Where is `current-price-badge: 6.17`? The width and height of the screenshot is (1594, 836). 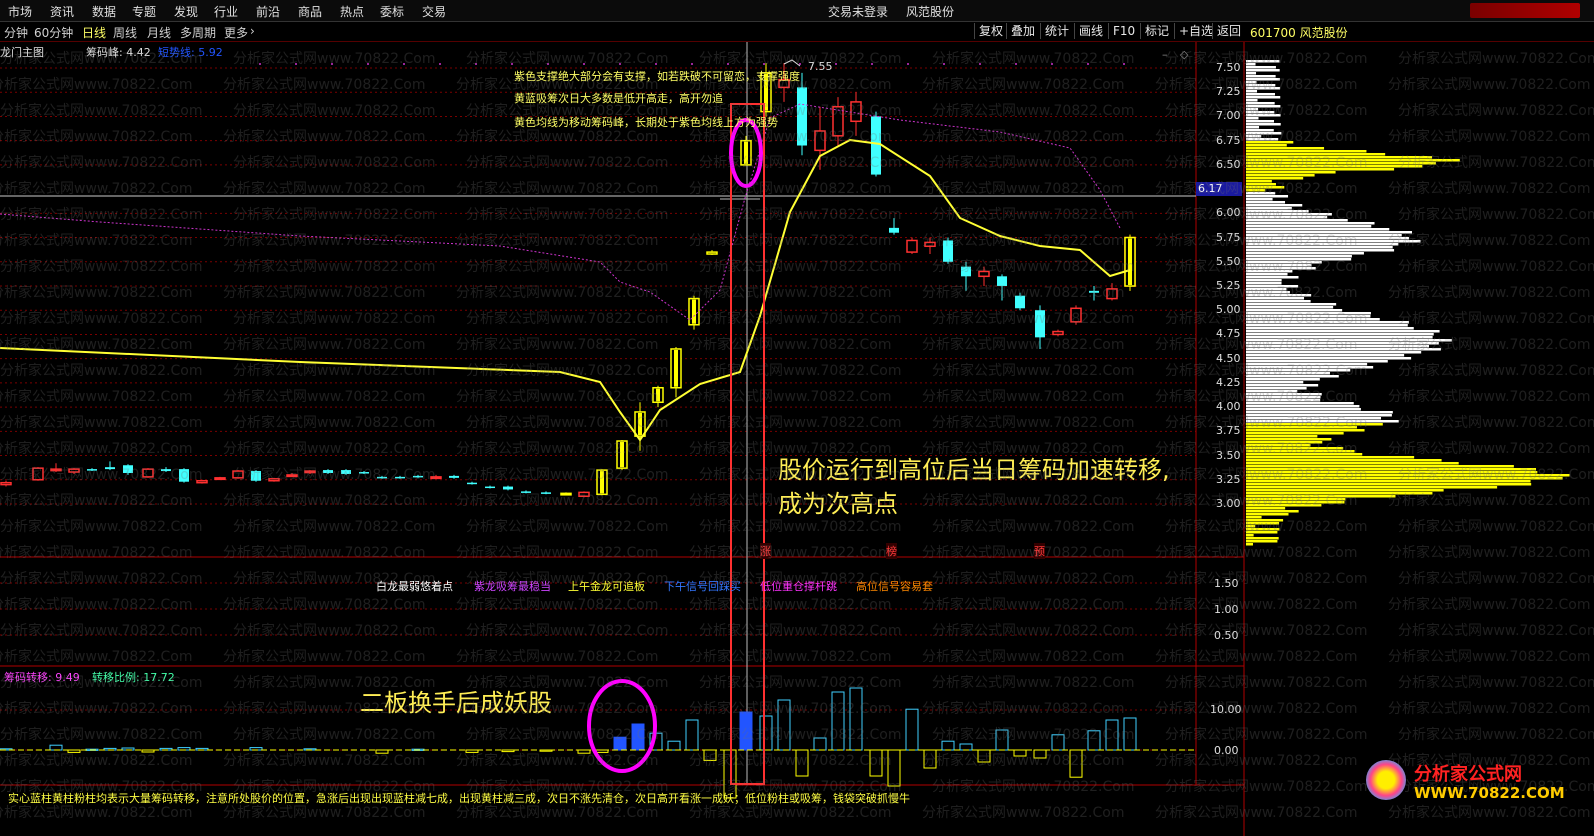
current-price-badge: 6.17 is located at coordinates (1219, 189).